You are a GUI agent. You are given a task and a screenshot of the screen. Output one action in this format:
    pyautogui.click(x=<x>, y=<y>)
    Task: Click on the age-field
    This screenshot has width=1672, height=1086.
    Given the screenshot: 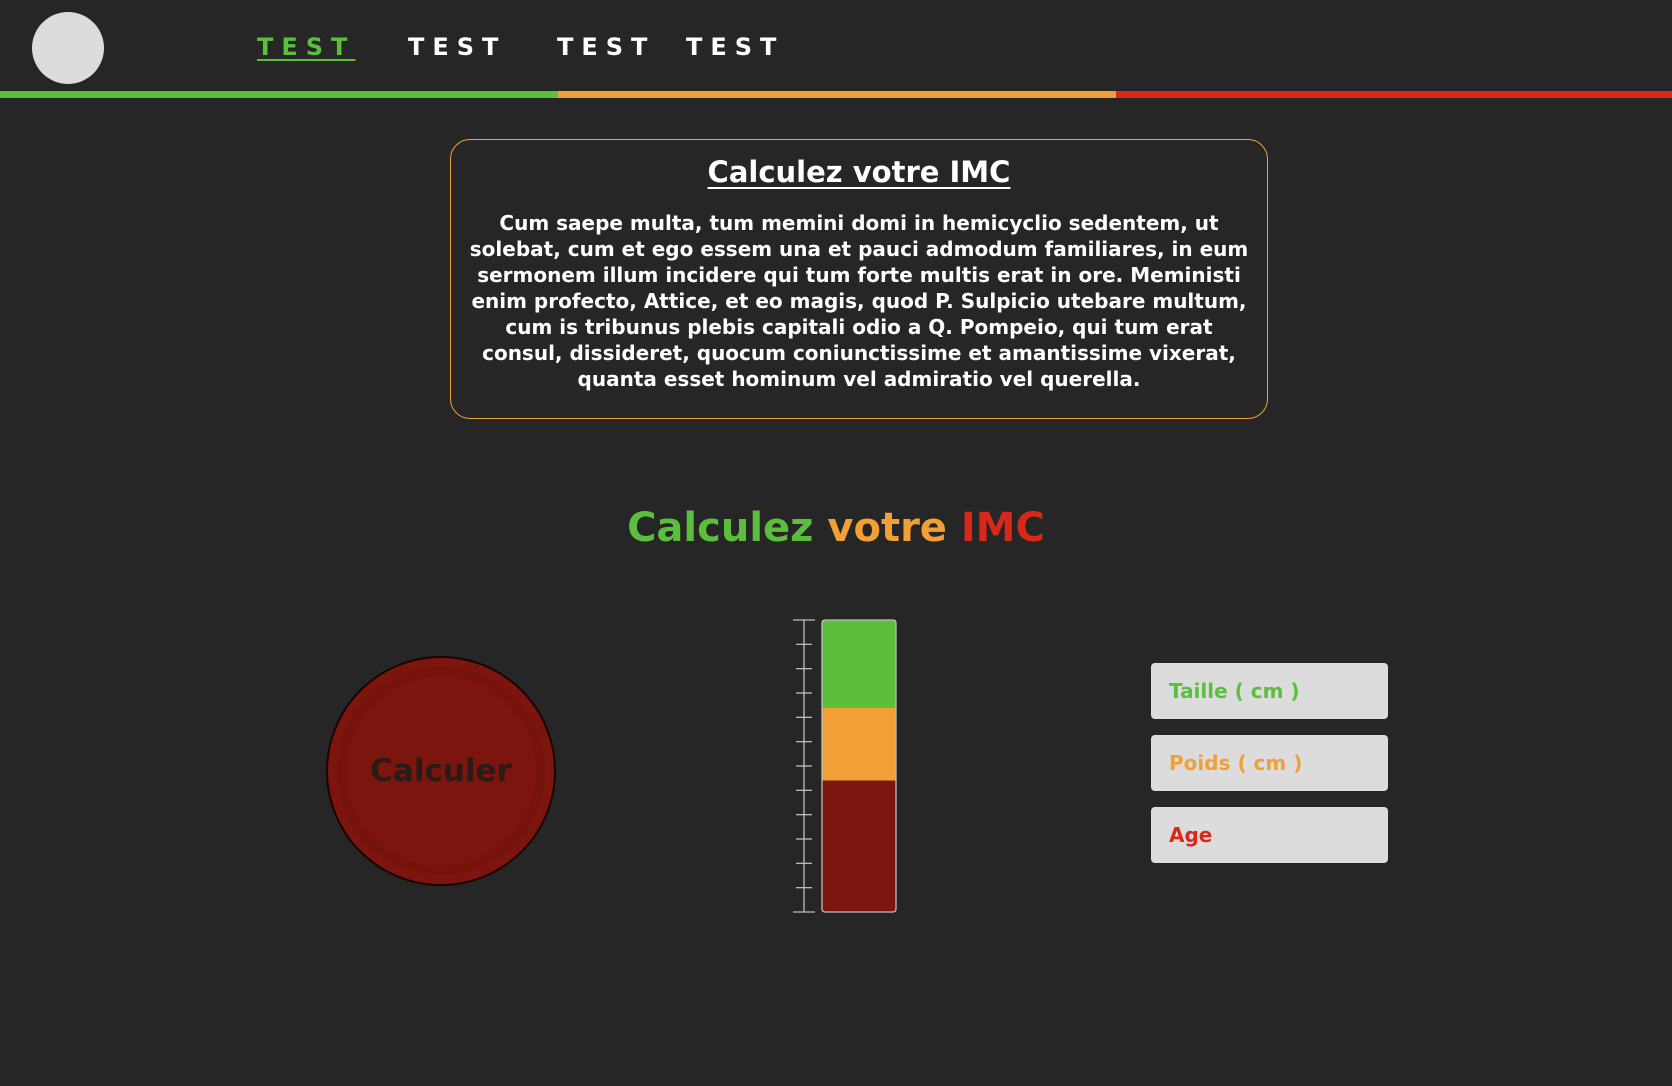 What is the action you would take?
    pyautogui.click(x=1269, y=835)
    